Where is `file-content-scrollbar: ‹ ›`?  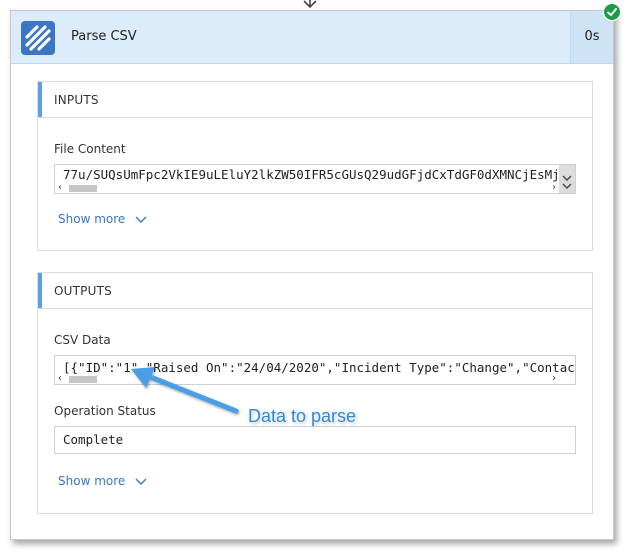
file-content-scrollbar: ‹ › is located at coordinates (315, 188).